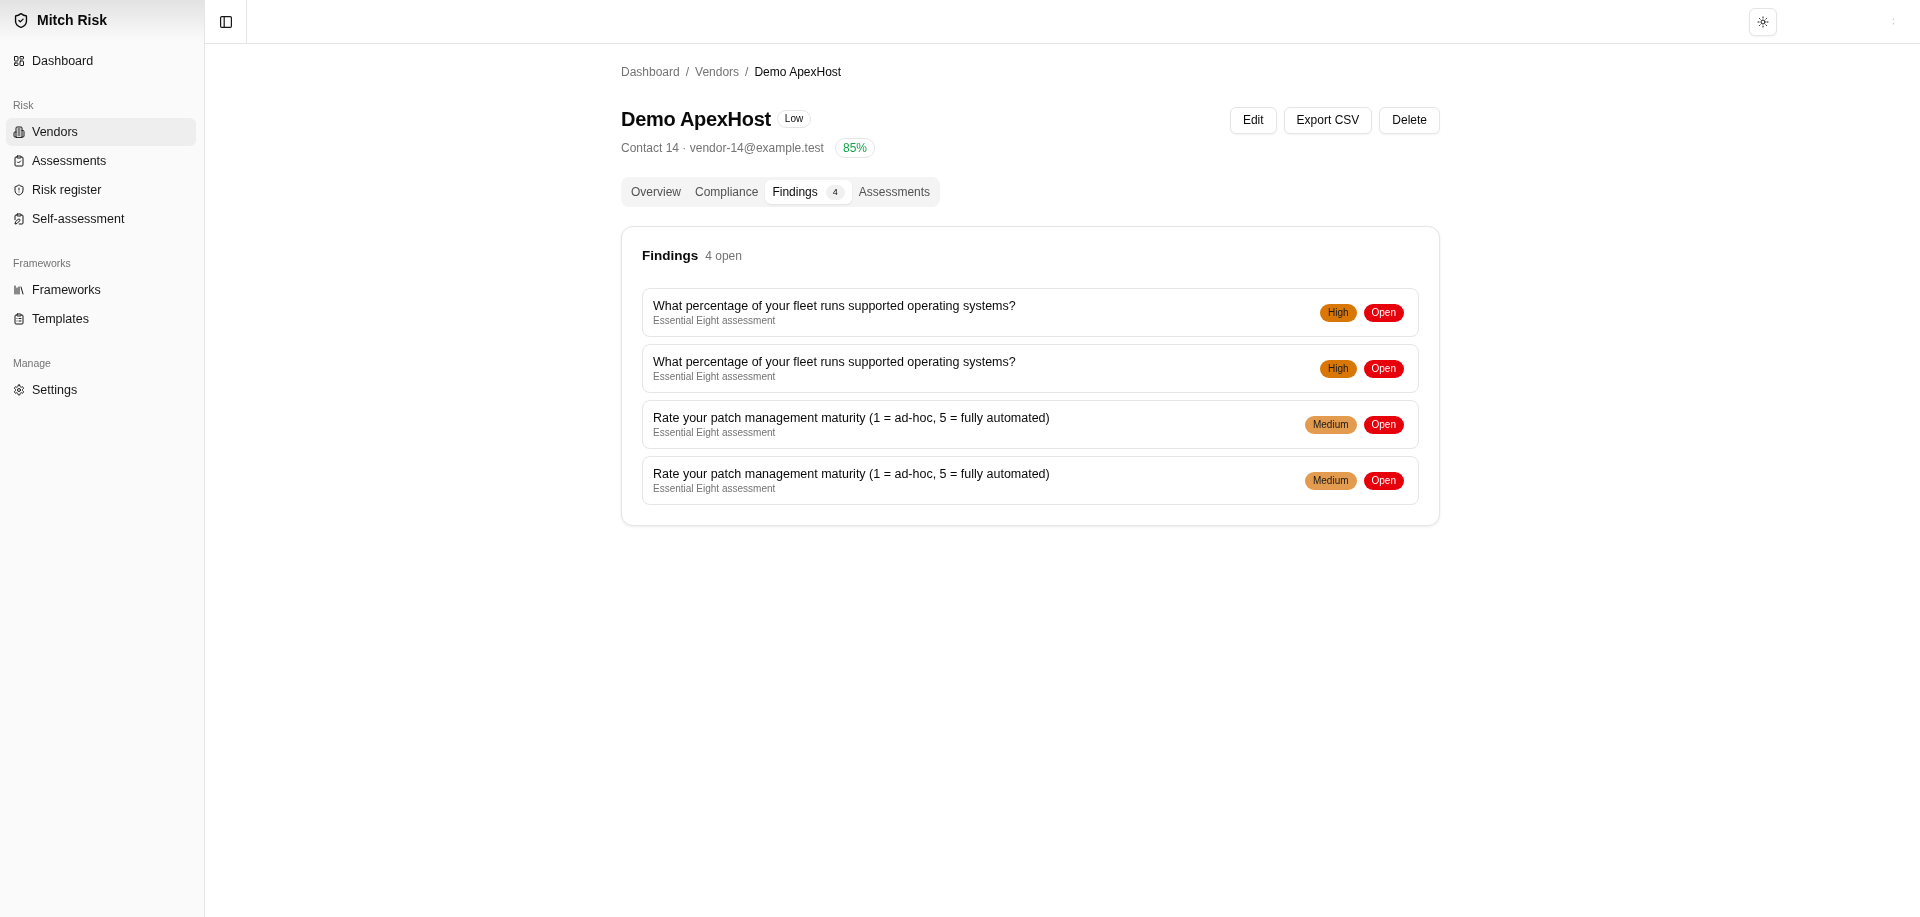 This screenshot has height=917, width=1920. What do you see at coordinates (42, 263) in the screenshot?
I see `sidebar-section-heading: Frameworks` at bounding box center [42, 263].